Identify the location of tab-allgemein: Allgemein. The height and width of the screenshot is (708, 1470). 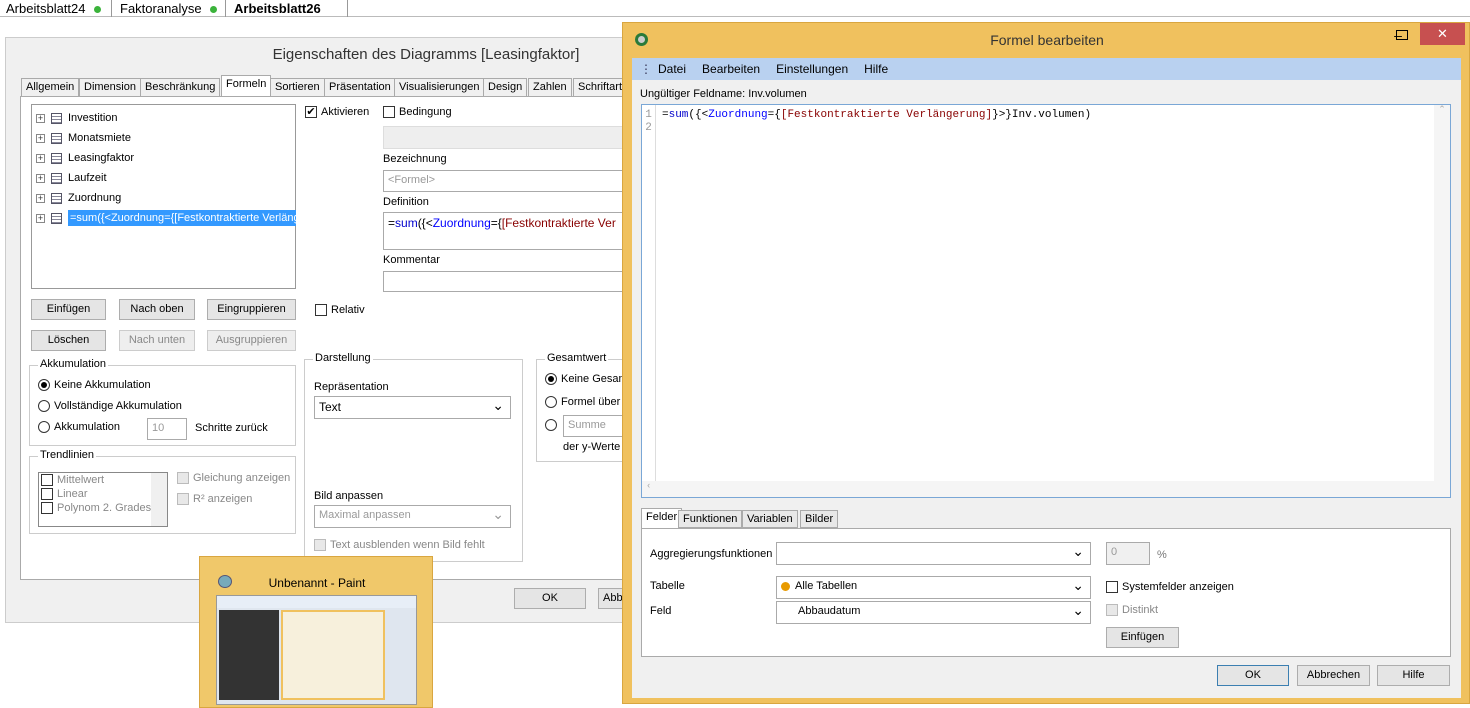
(50, 87).